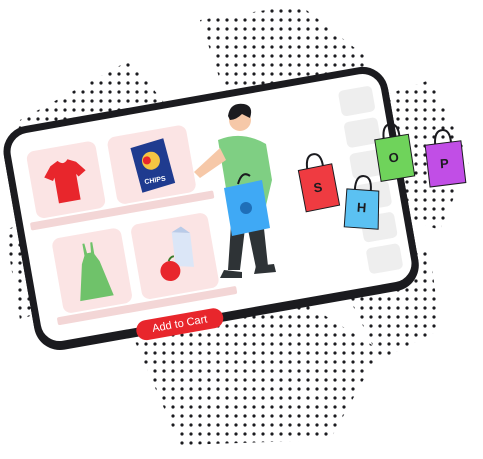 This screenshot has width=483, height=459. I want to click on shop-bag-o: O, so click(393, 151).